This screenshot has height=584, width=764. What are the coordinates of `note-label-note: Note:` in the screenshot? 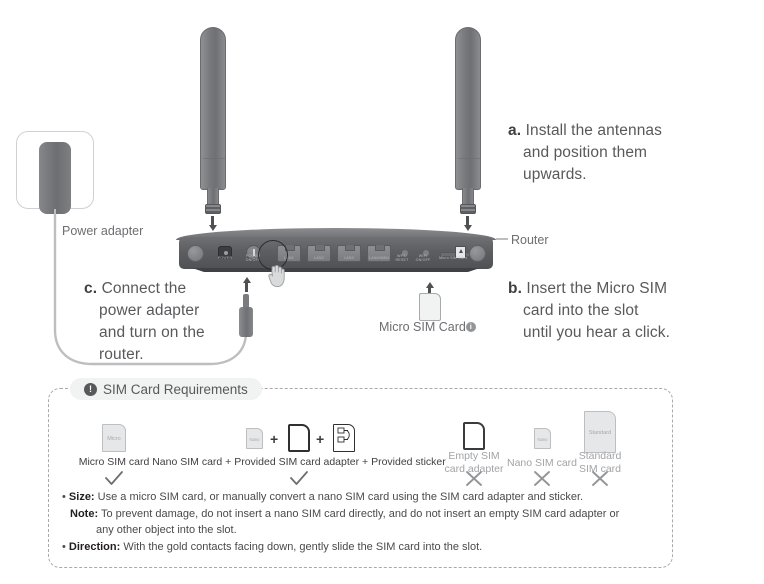 It's located at (84, 513).